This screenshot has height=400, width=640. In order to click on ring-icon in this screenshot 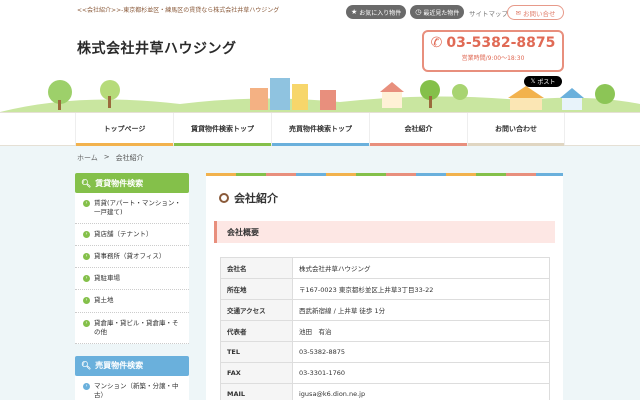, I will do `click(224, 198)`.